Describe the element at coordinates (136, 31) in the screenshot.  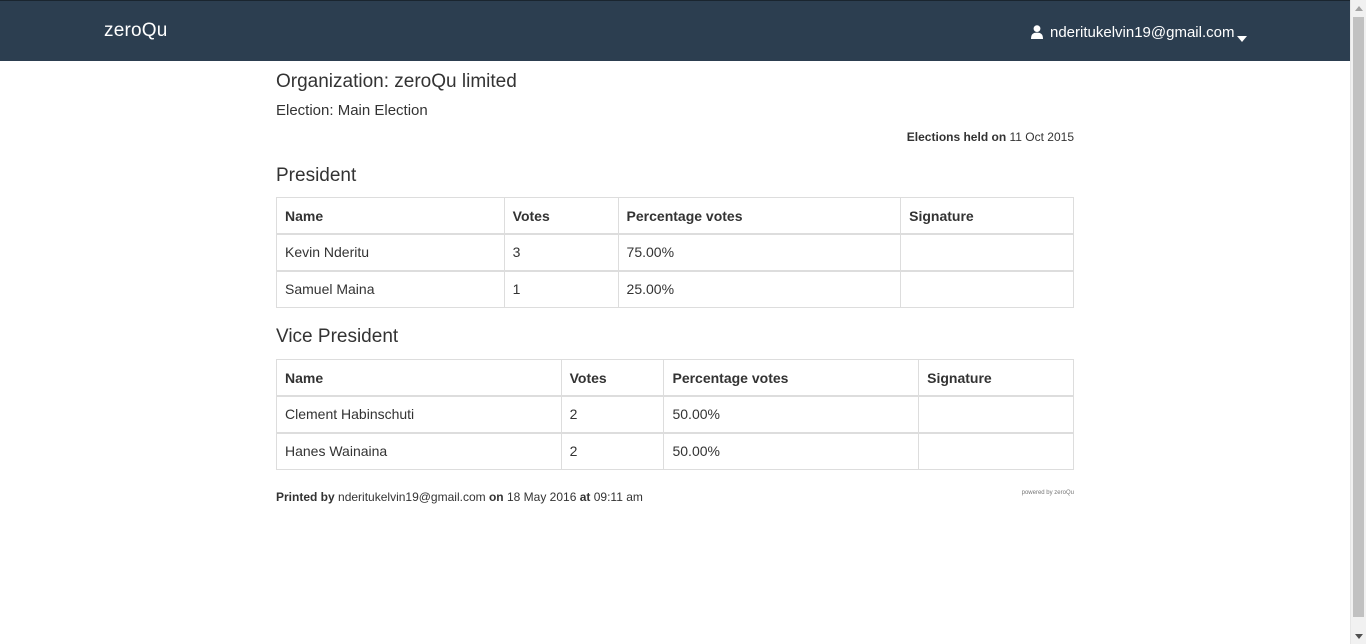
I see `brand-link: zeroQu` at that location.